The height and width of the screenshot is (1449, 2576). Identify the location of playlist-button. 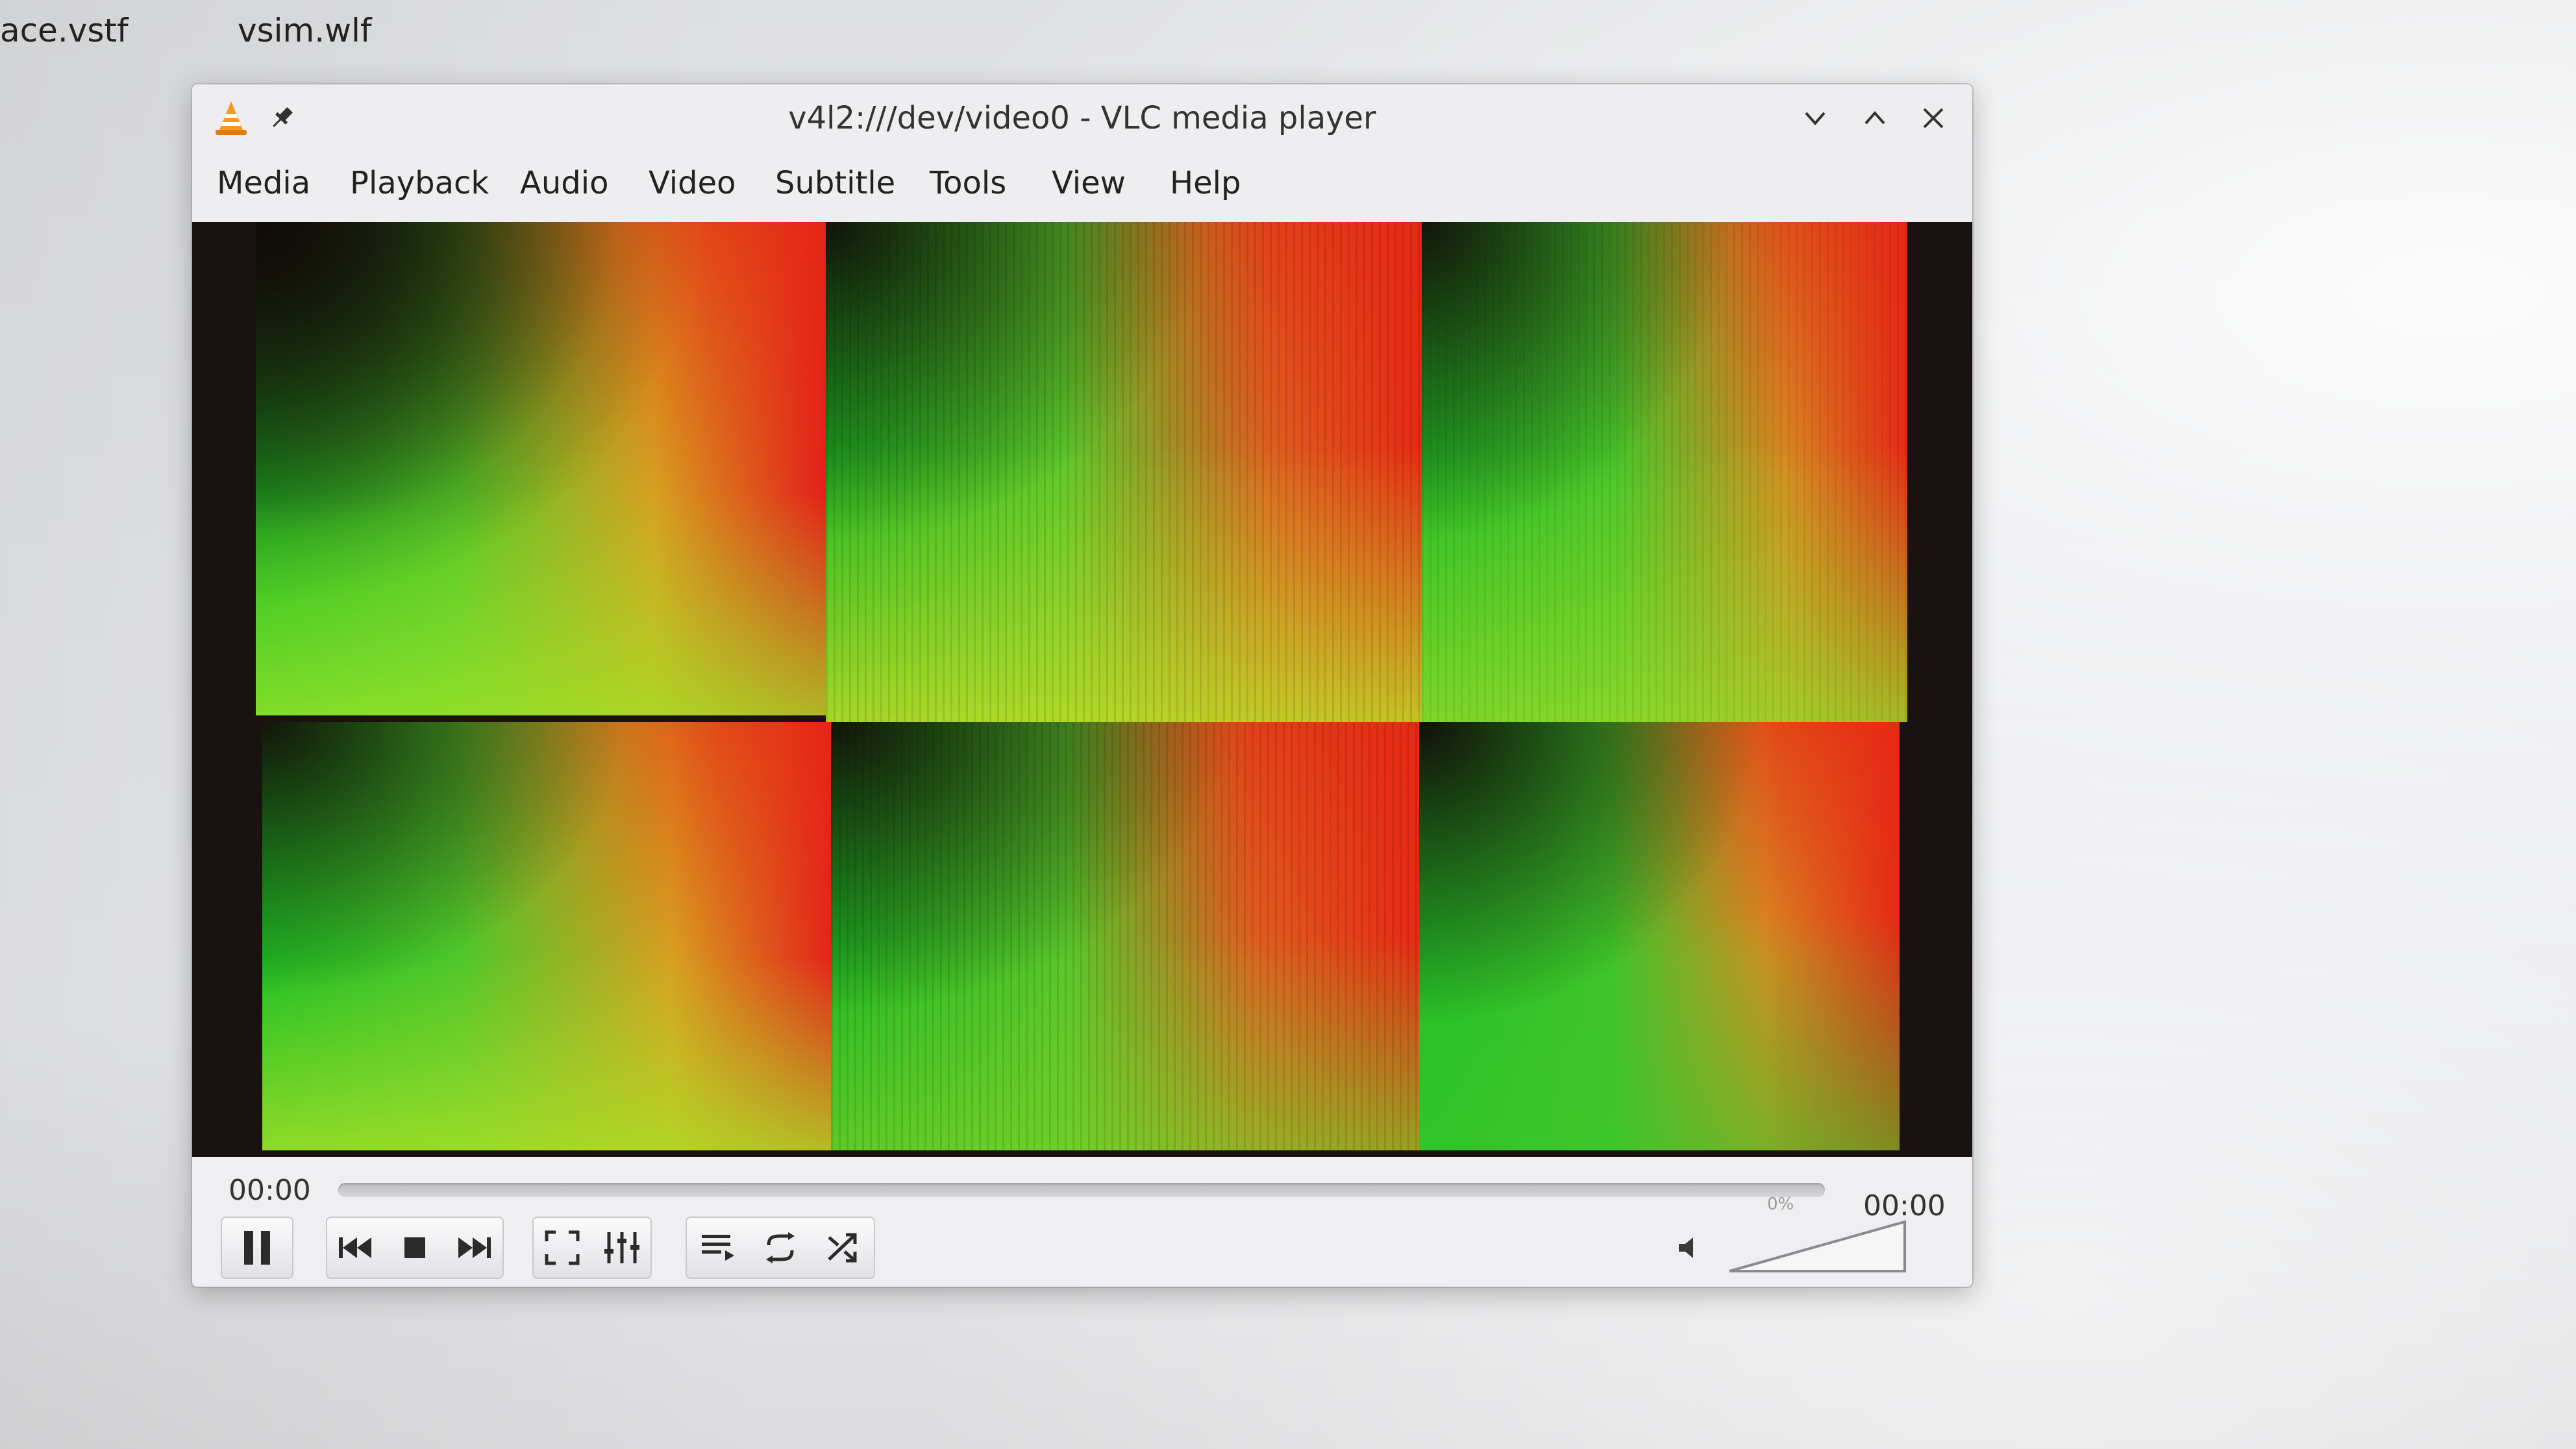
(717, 1248).